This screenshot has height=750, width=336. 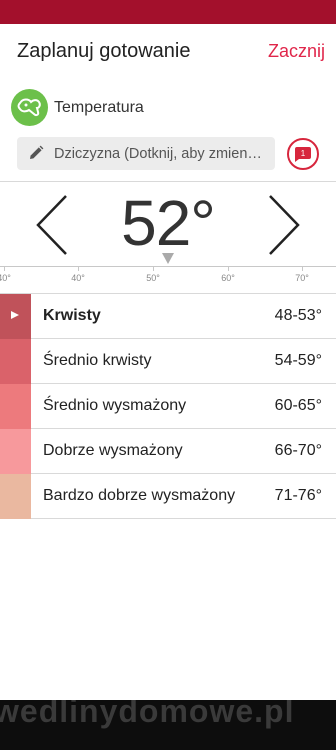 I want to click on start-button: Zacznij, so click(x=296, y=51).